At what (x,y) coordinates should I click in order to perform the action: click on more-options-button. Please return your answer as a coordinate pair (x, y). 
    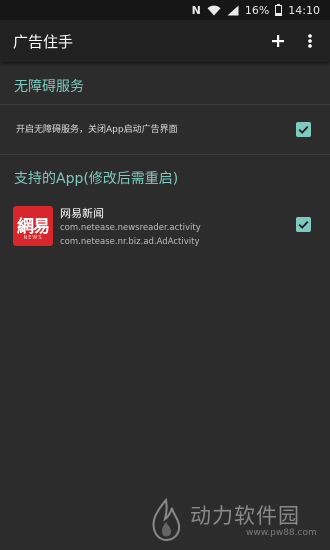
    Looking at the image, I should click on (310, 41).